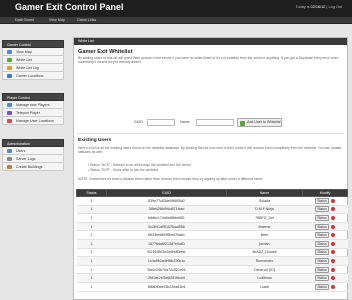  What do you see at coordinates (210, 41) in the screenshot?
I see `panel-header: White List` at bounding box center [210, 41].